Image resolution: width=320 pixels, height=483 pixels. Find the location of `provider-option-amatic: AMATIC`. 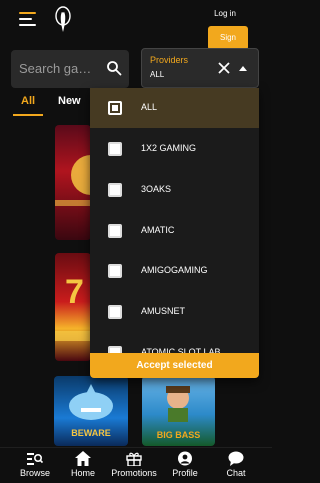

provider-option-amatic: AMATIC is located at coordinates (174, 231).